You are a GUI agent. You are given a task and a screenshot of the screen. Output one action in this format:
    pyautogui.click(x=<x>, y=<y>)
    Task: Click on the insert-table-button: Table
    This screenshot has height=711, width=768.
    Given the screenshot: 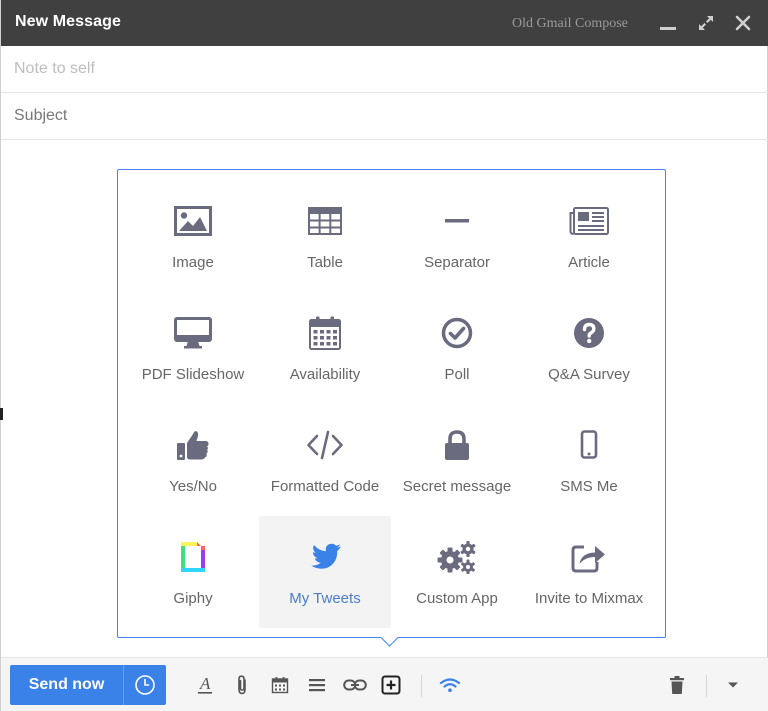 What is the action you would take?
    pyautogui.click(x=325, y=236)
    